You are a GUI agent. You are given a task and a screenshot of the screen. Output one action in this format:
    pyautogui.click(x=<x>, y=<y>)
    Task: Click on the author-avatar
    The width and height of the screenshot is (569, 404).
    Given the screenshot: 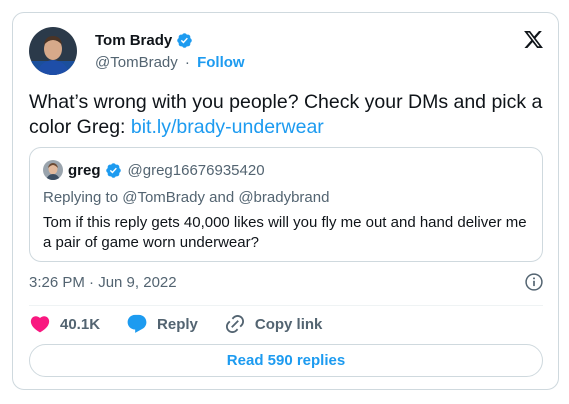 What is the action you would take?
    pyautogui.click(x=53, y=51)
    